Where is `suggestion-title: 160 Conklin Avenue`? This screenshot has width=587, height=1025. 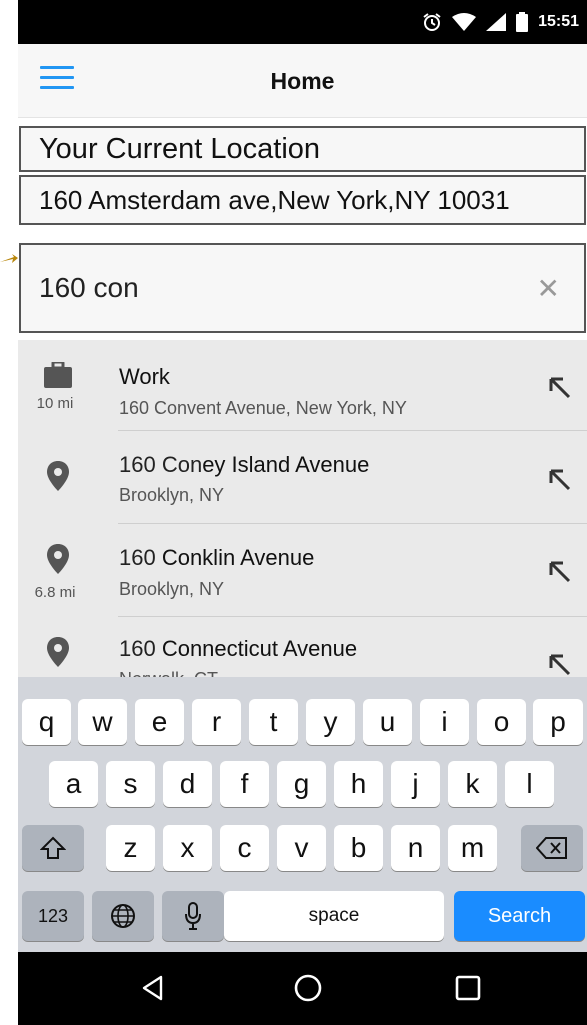
suggestion-title: 160 Conklin Avenue is located at coordinates (217, 557).